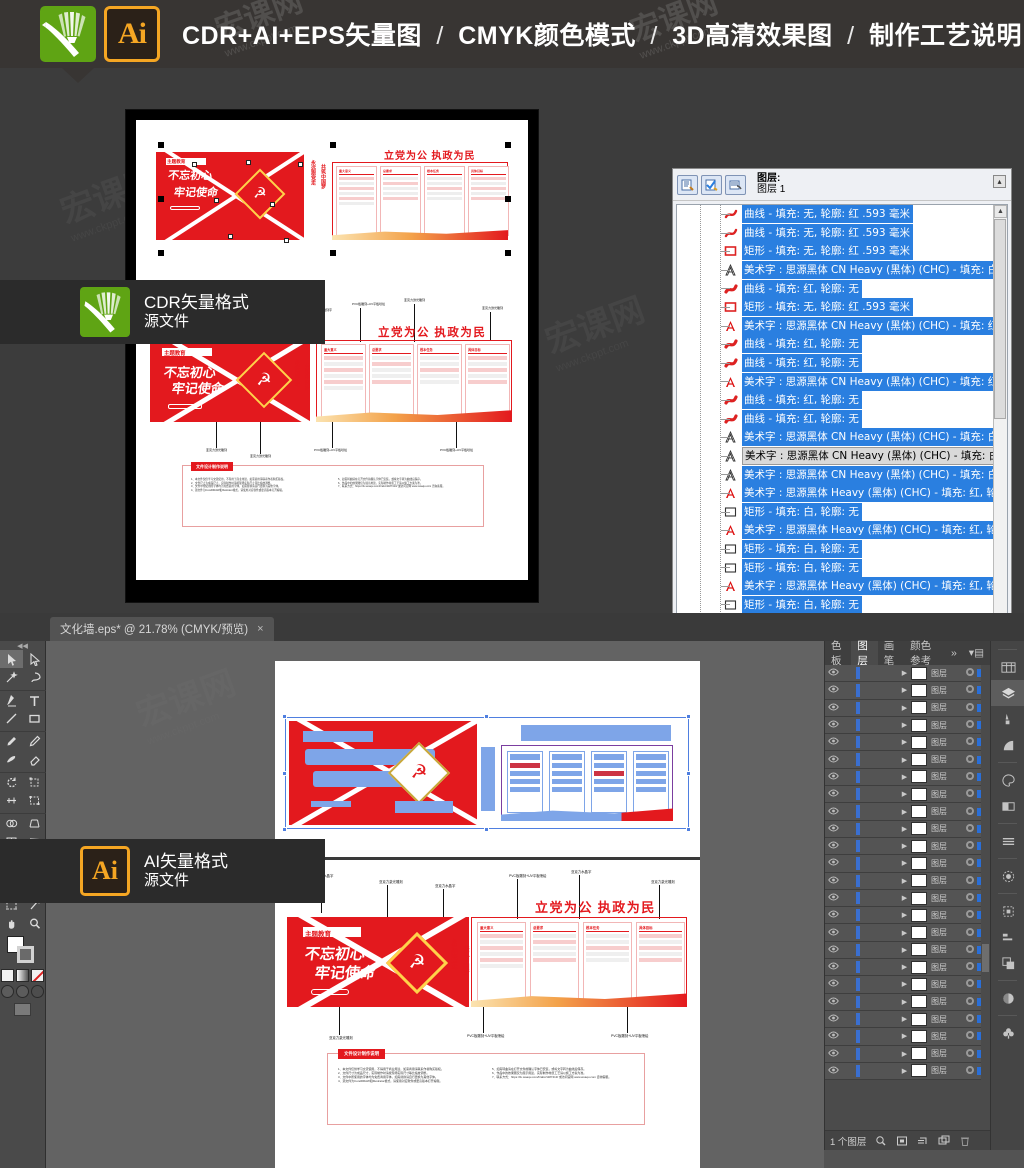  I want to click on type-tool-icon, so click(34, 700).